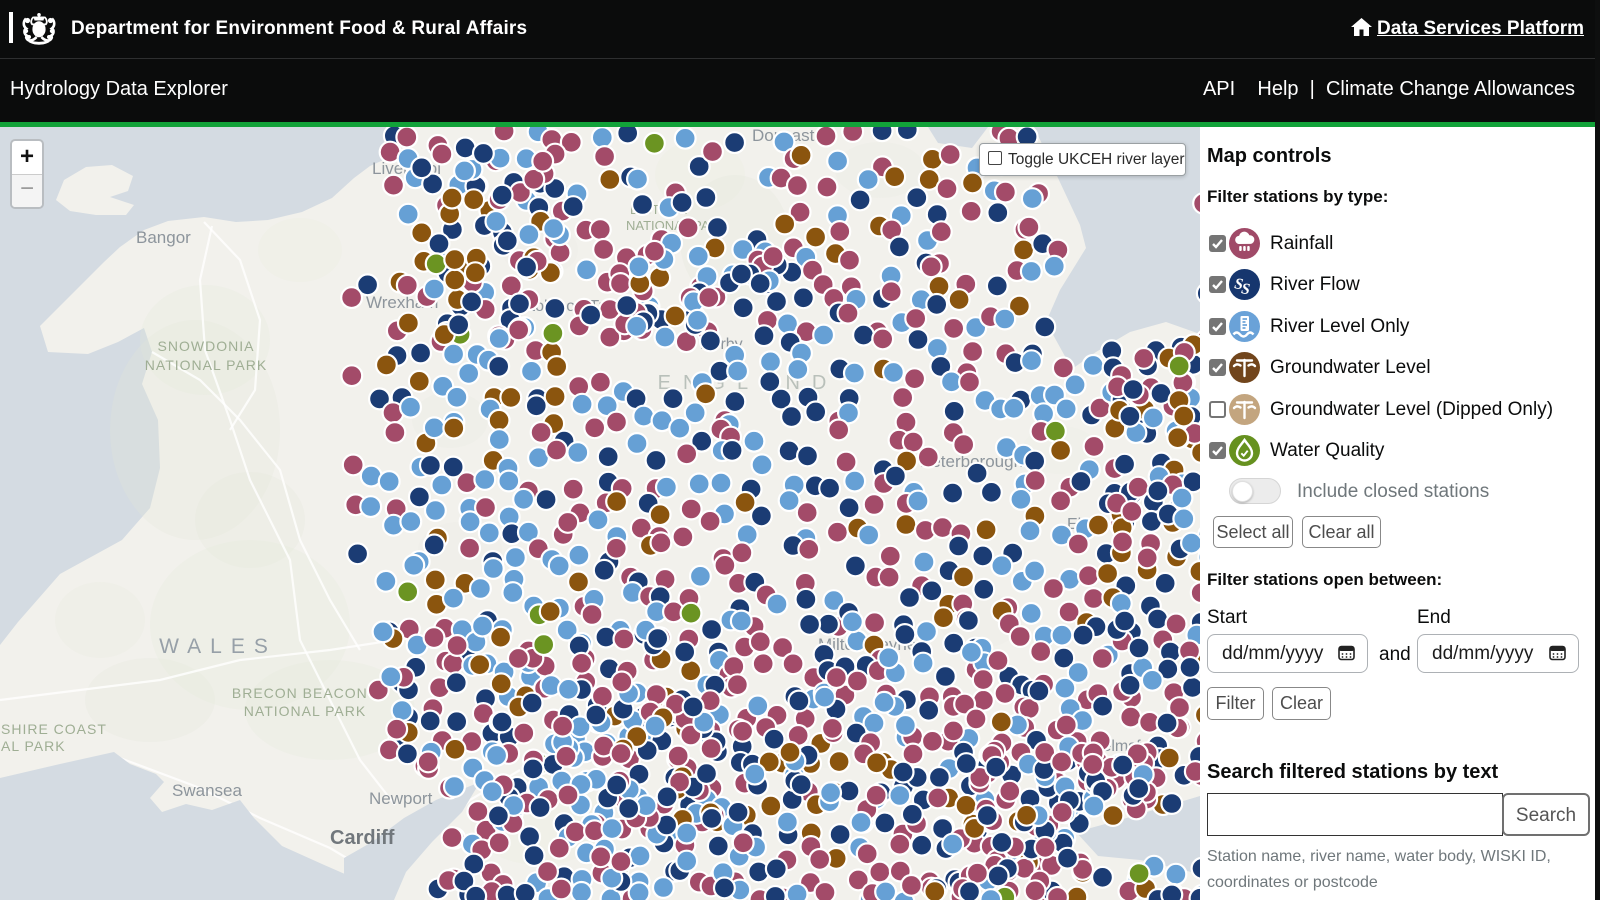 The width and height of the screenshot is (1600, 900). What do you see at coordinates (54, 729) in the screenshot?
I see `svg-text: SHIRE COAST` at bounding box center [54, 729].